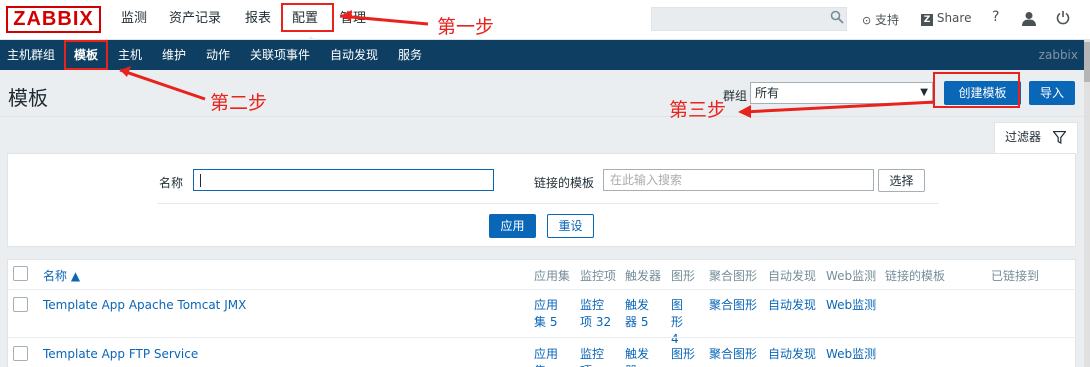 This screenshot has height=367, width=1090. I want to click on arrow-to-step2-head, so click(125, 71).